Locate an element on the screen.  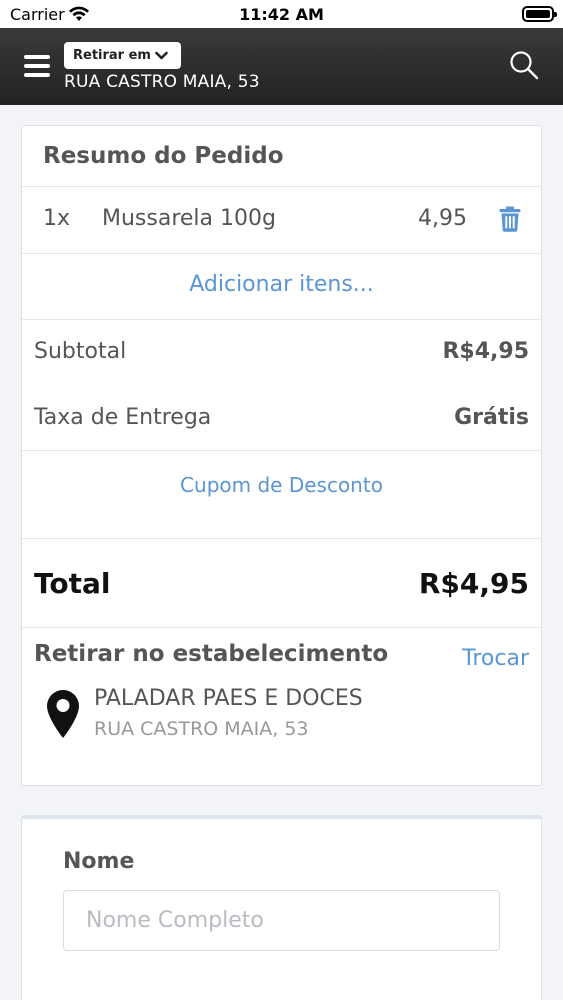
subtotal-label: Subtotal is located at coordinates (80, 351).